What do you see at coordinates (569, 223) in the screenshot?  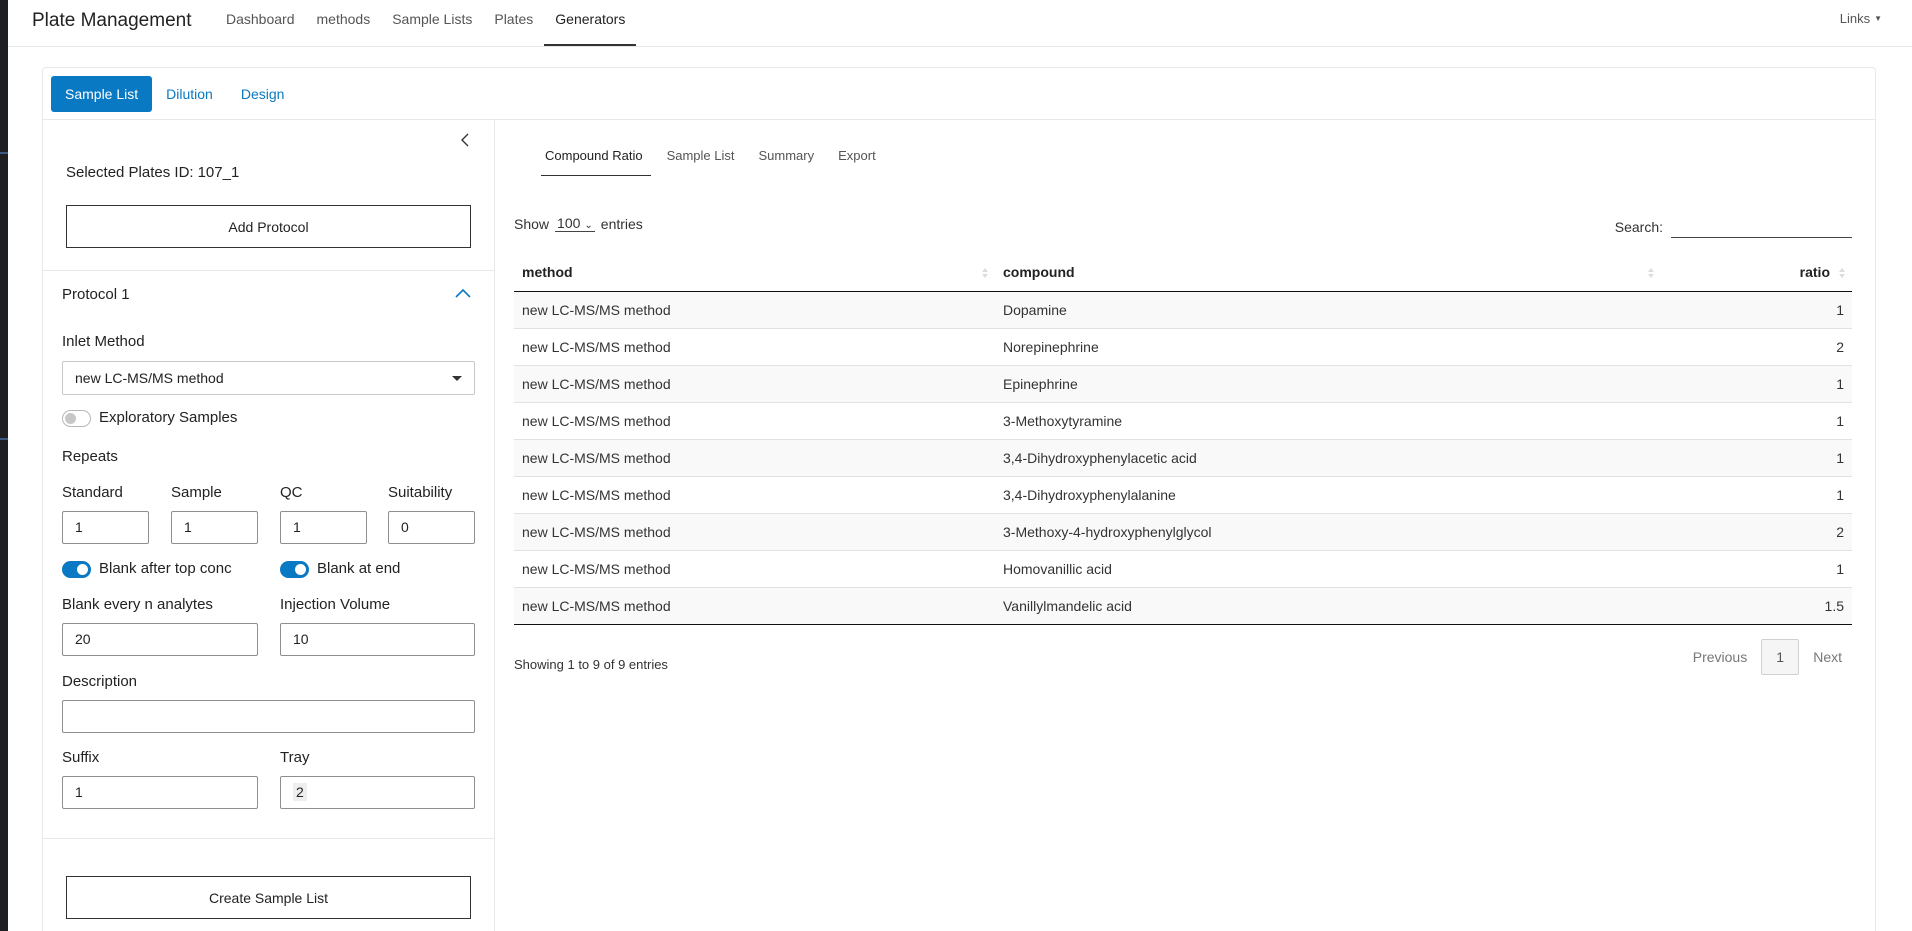 I see `page-length-value: 100` at bounding box center [569, 223].